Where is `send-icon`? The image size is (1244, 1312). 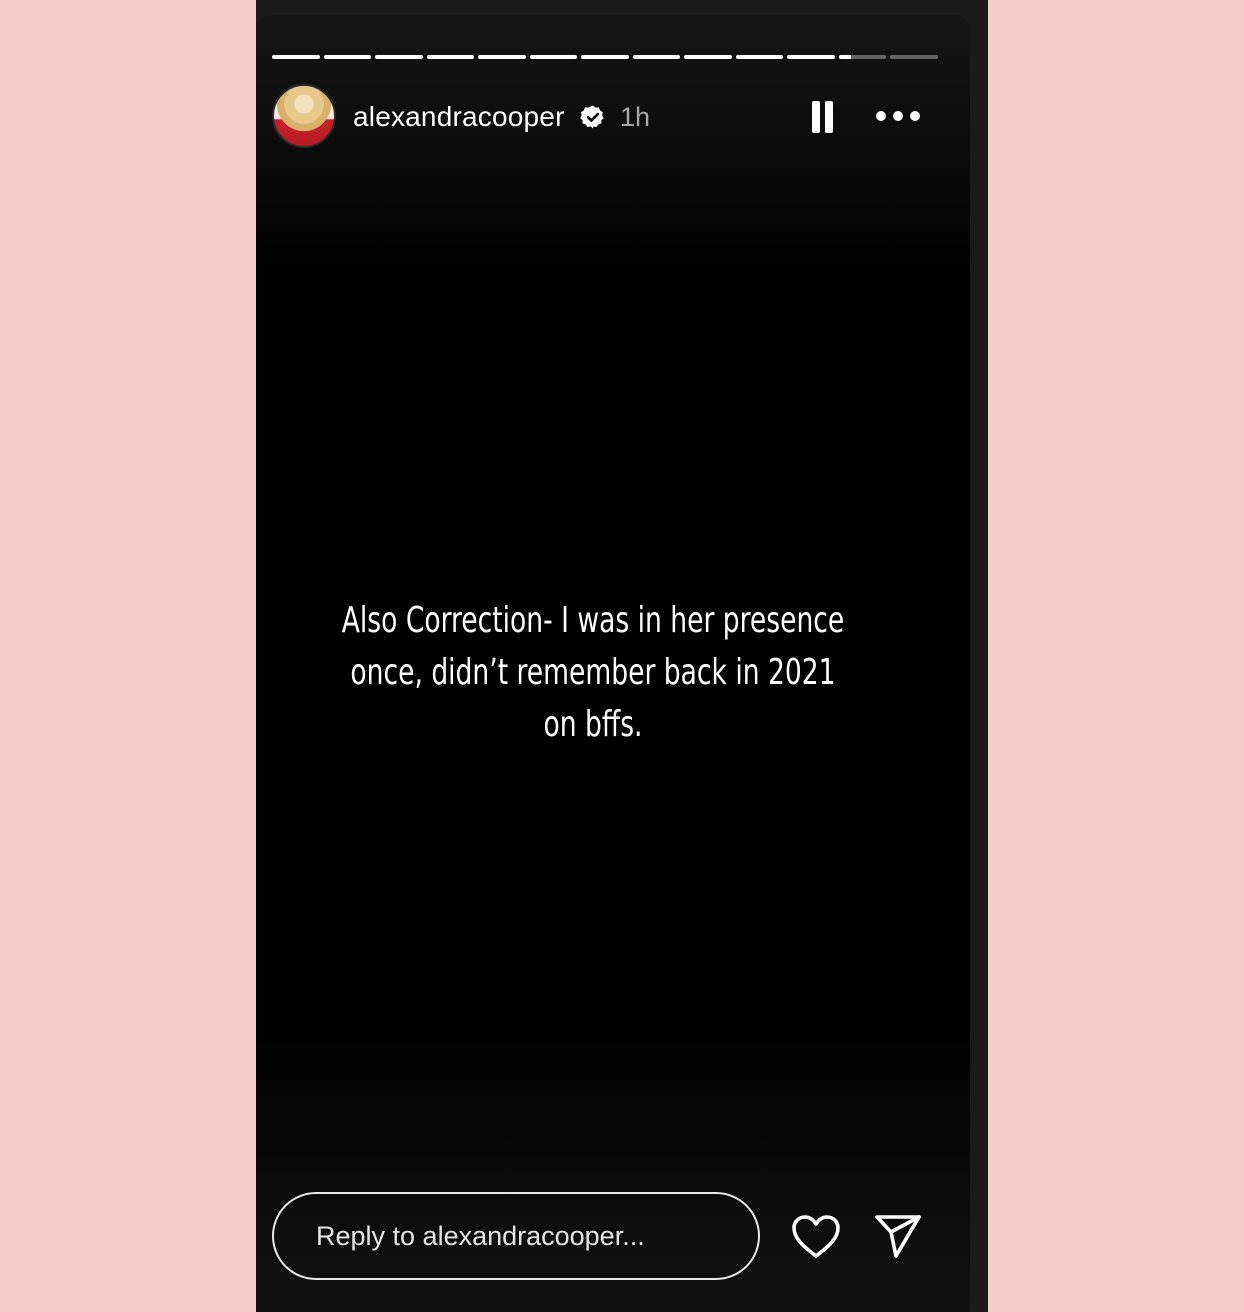
send-icon is located at coordinates (898, 1236).